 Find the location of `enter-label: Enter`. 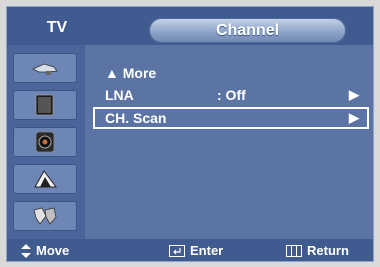

enter-label: Enter is located at coordinates (207, 250).